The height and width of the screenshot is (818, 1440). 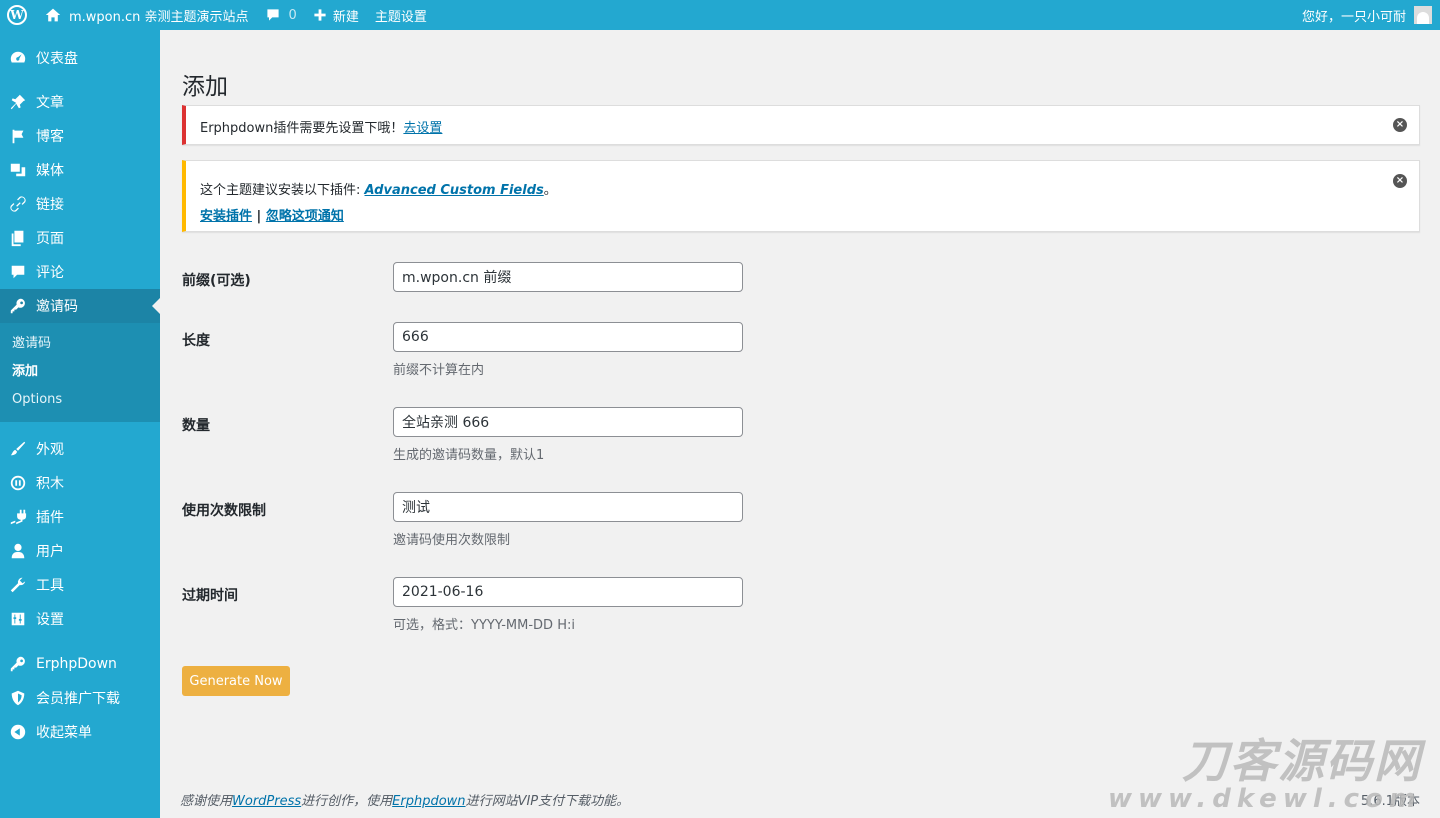 What do you see at coordinates (1264, 799) in the screenshot?
I see `watermark-url: www.dkewl.com` at bounding box center [1264, 799].